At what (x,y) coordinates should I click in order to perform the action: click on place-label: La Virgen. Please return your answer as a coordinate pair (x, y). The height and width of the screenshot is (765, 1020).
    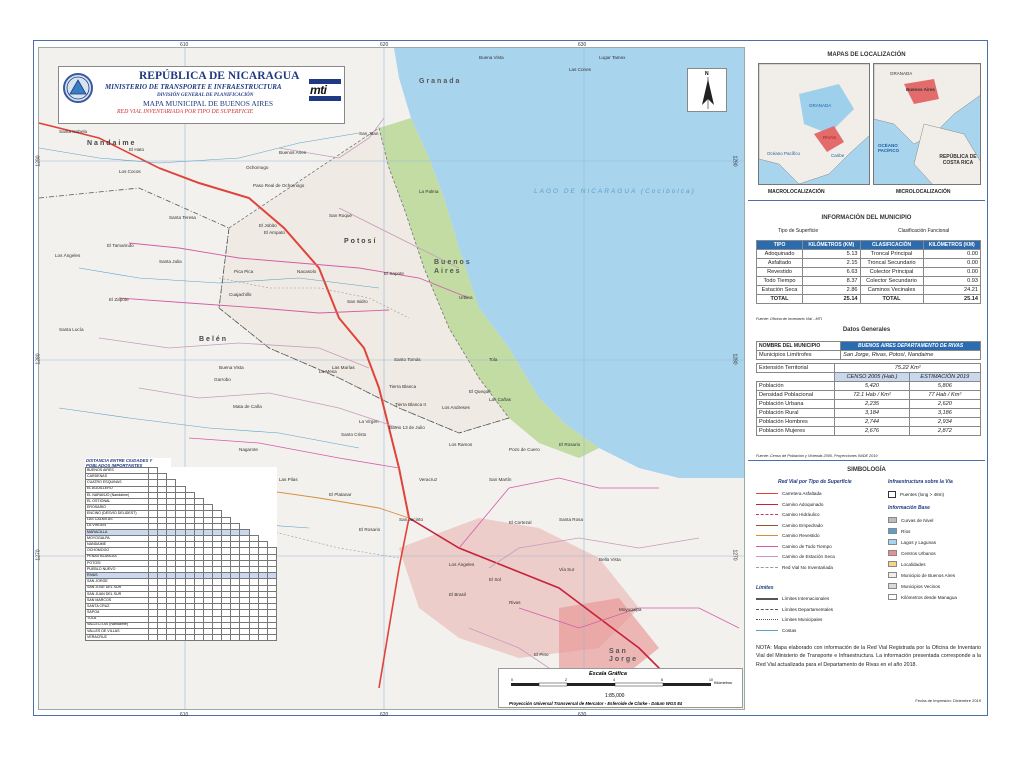
    Looking at the image, I should click on (369, 421).